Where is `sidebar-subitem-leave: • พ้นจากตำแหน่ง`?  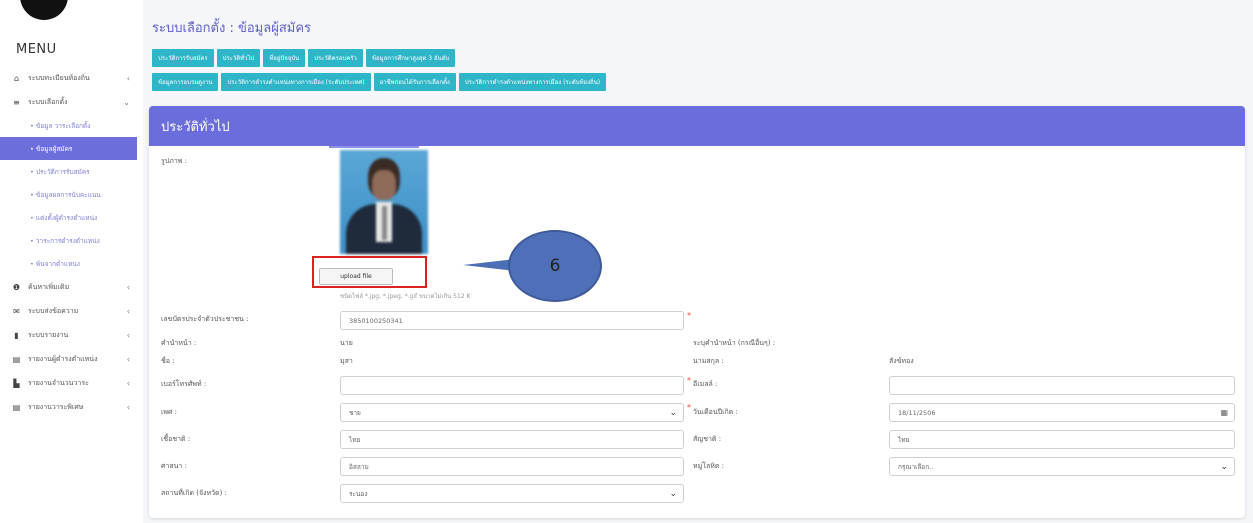 sidebar-subitem-leave: • พ้นจากตำแหน่ง is located at coordinates (71, 263).